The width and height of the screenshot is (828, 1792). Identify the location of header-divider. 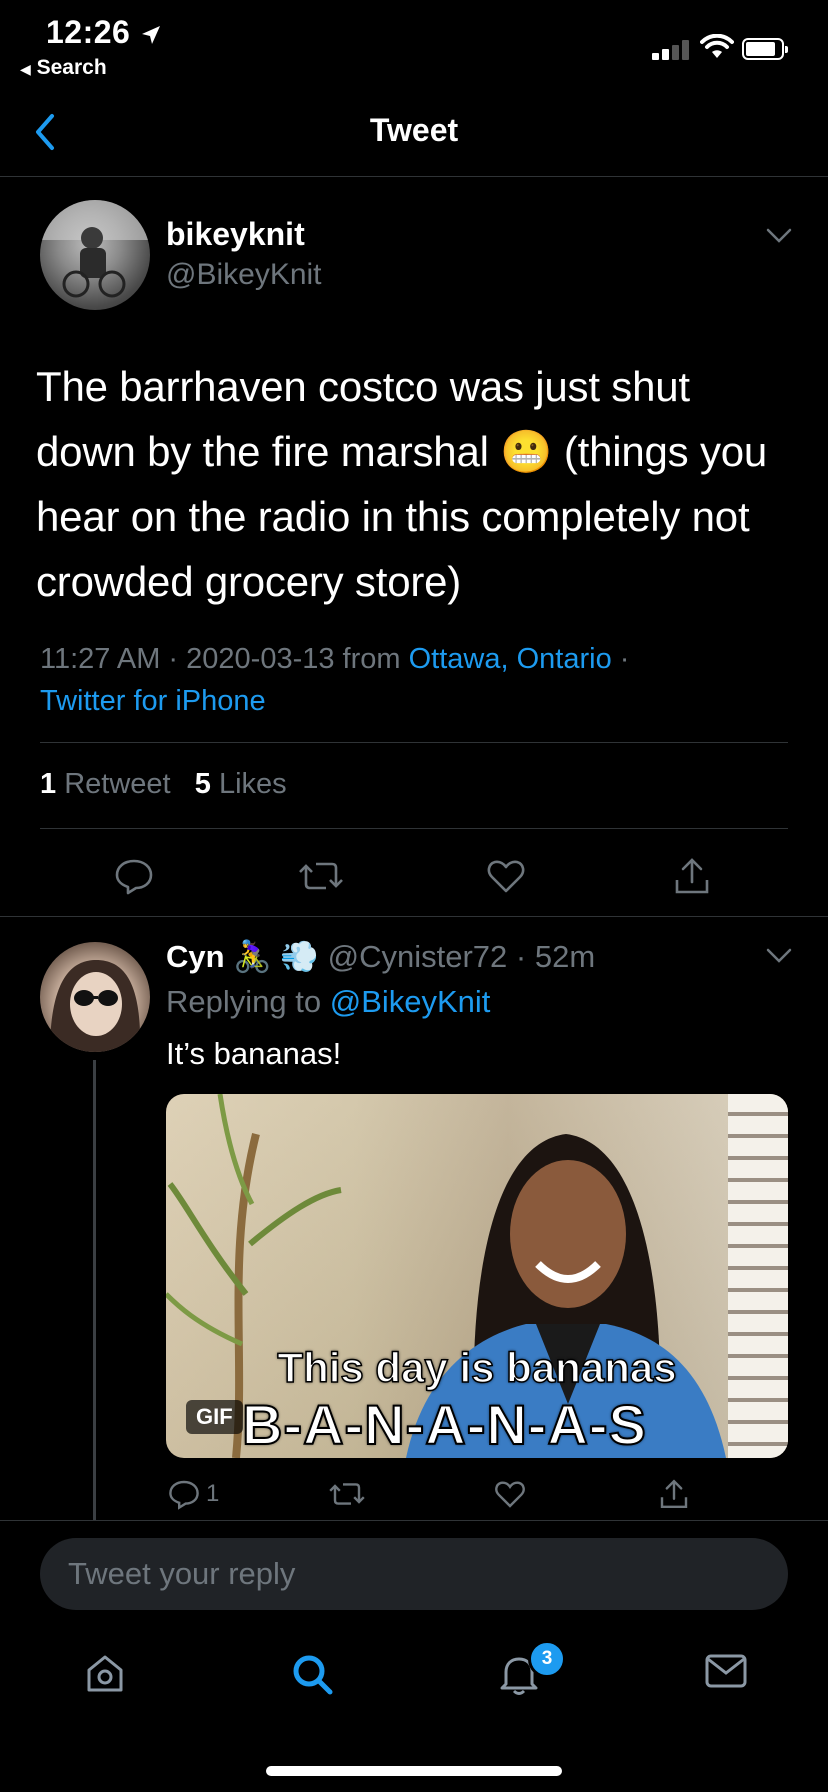
(414, 176).